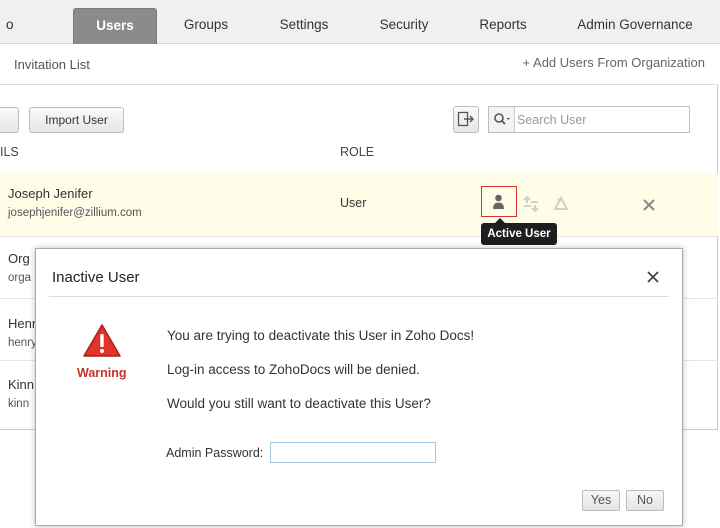 The width and height of the screenshot is (720, 528). What do you see at coordinates (614, 62) in the screenshot?
I see `add-users-from-organization-link: + Add Users From Organization` at bounding box center [614, 62].